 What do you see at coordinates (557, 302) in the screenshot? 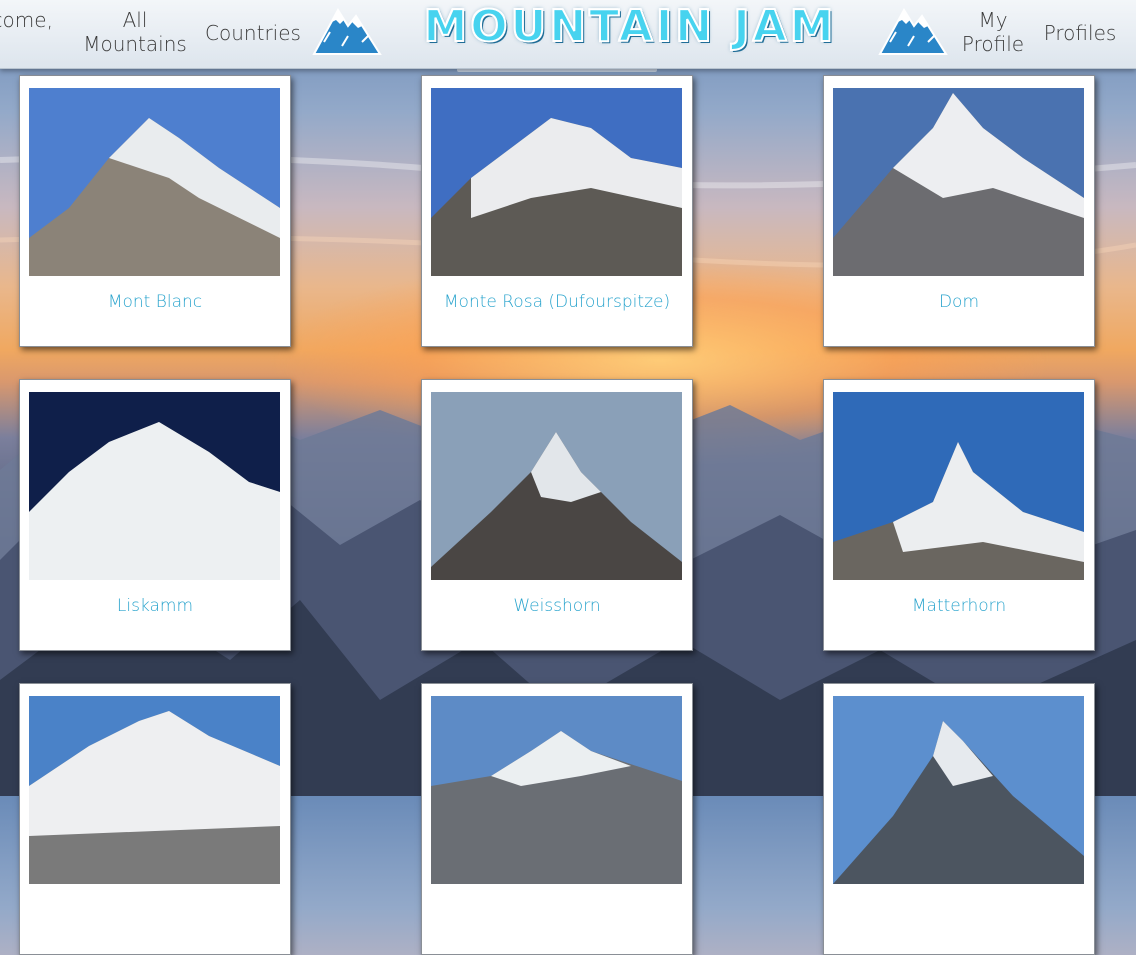
I see `mountain-name-link: Monte Rosa (Dufourspitze)` at bounding box center [557, 302].